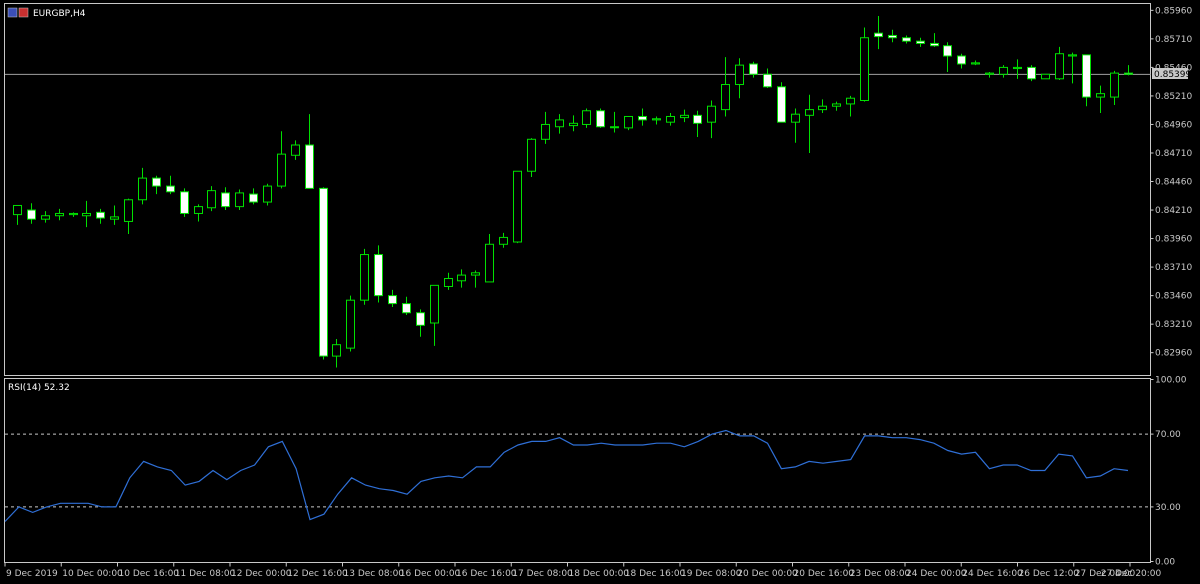  I want to click on time-tick-label: 27 Dec 20:00, so click(1131, 574).